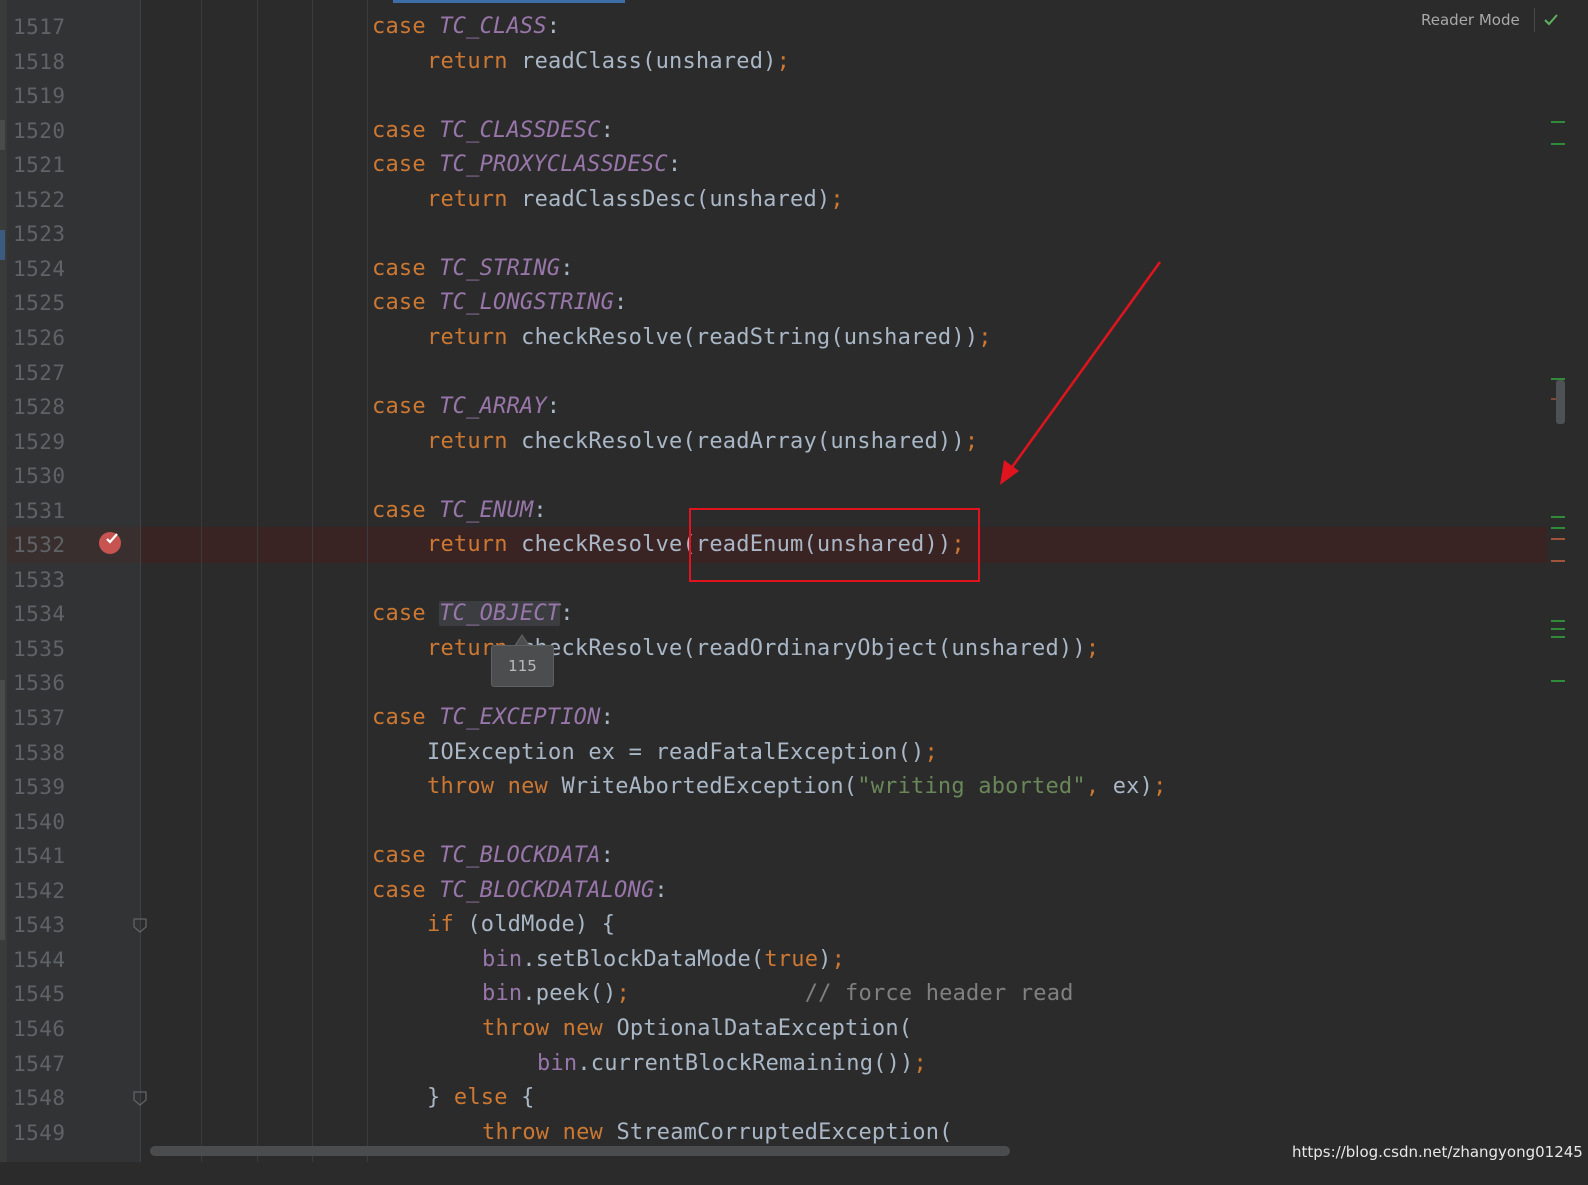 Image resolution: width=1588 pixels, height=1185 pixels. I want to click on line-number: 1517, so click(43, 27).